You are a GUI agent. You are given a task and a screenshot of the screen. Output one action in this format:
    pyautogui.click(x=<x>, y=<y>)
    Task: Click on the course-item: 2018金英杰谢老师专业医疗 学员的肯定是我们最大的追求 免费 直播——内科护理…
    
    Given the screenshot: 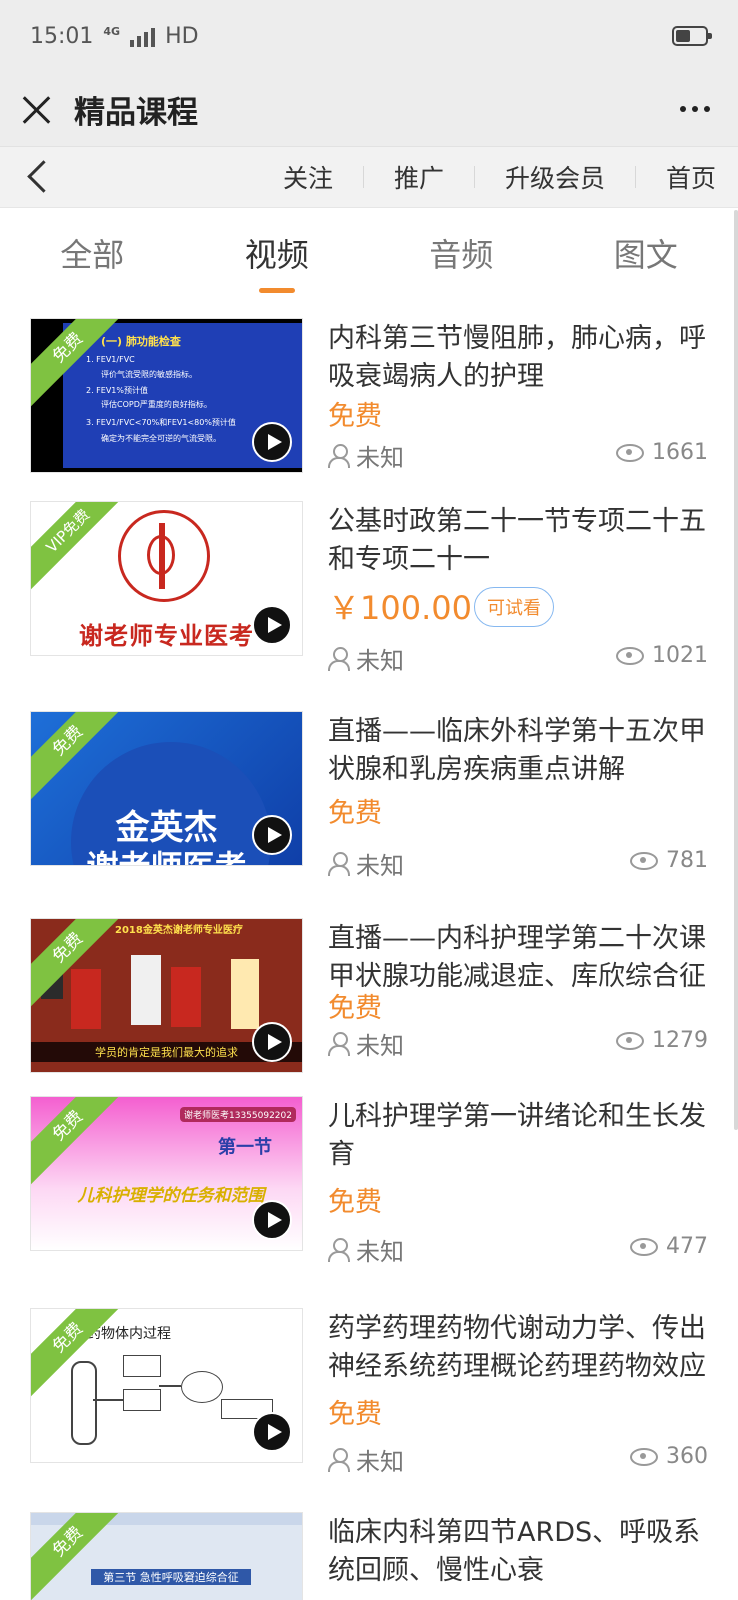 What is the action you would take?
    pyautogui.click(x=369, y=992)
    